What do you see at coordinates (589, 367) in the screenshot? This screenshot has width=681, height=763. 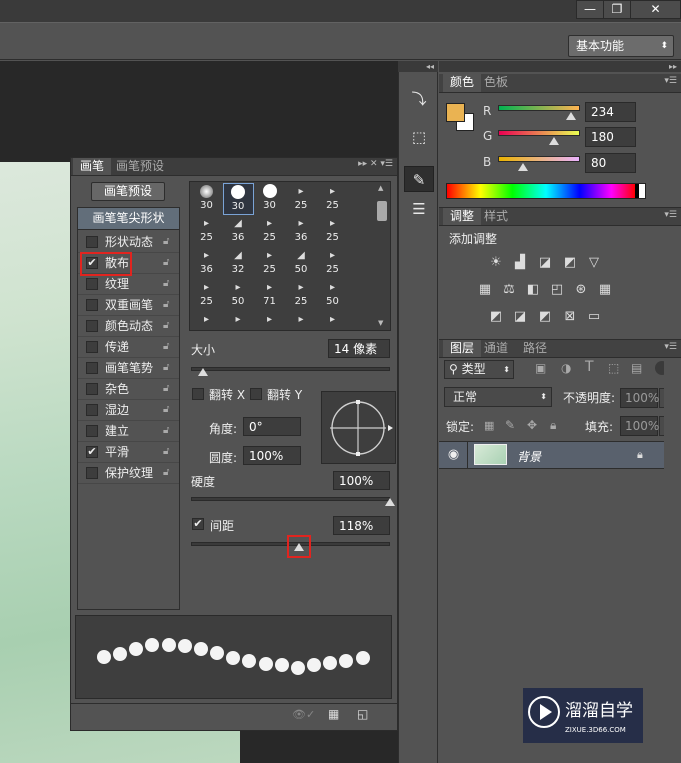 I see `type-filter-icon: T` at bounding box center [589, 367].